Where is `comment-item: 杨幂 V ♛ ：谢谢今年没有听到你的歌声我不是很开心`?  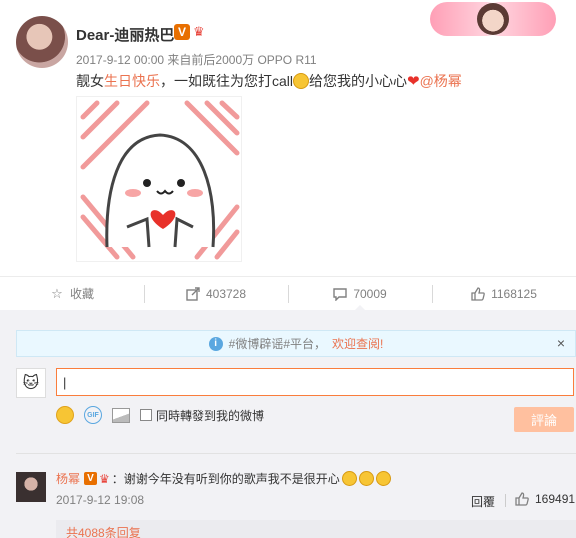
comment-item: 杨幂 V ♛ ：谢谢今年没有听到你的歌声我不是很开心 is located at coordinates (223, 478).